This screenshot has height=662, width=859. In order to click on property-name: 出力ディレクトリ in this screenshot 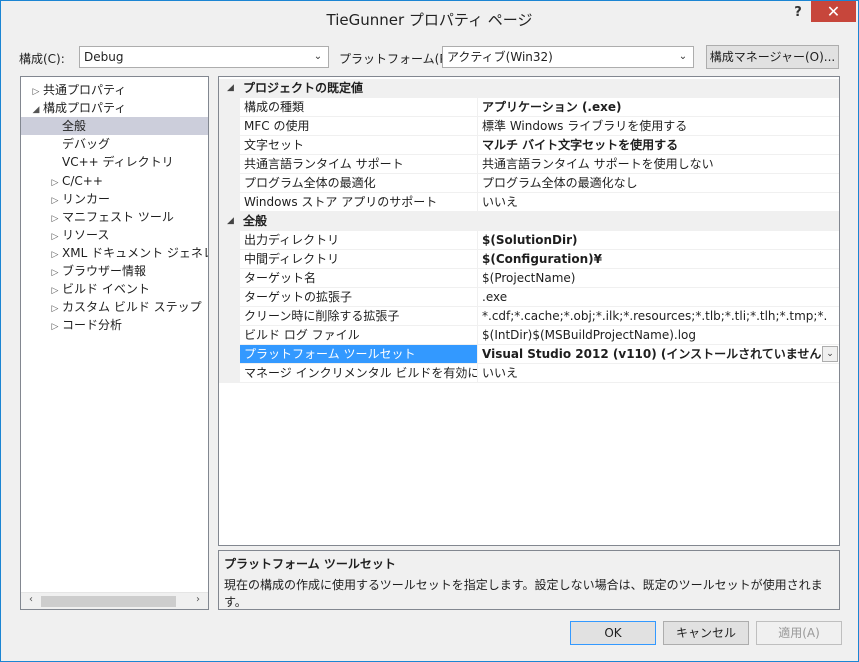, I will do `click(359, 240)`.